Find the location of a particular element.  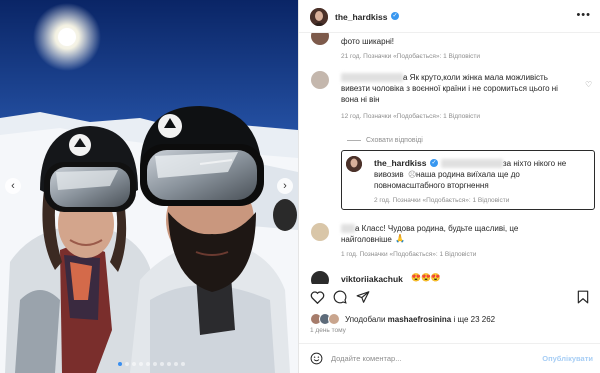

likes-suffix: і ще 23 262 is located at coordinates (473, 319).